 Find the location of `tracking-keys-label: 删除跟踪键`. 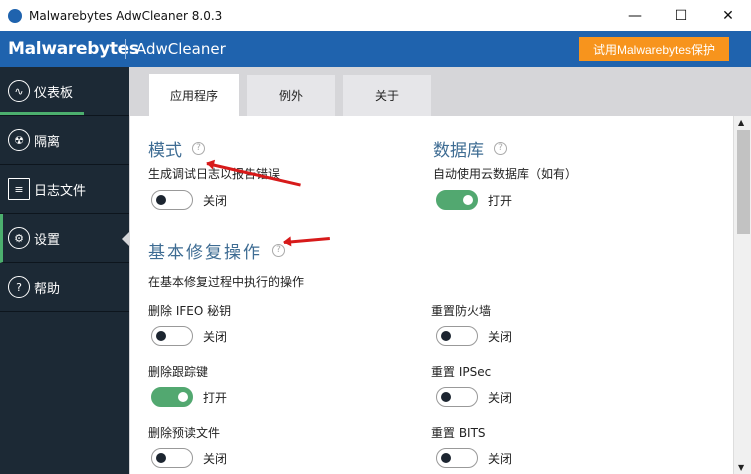

tracking-keys-label: 删除跟踪键 is located at coordinates (178, 372).